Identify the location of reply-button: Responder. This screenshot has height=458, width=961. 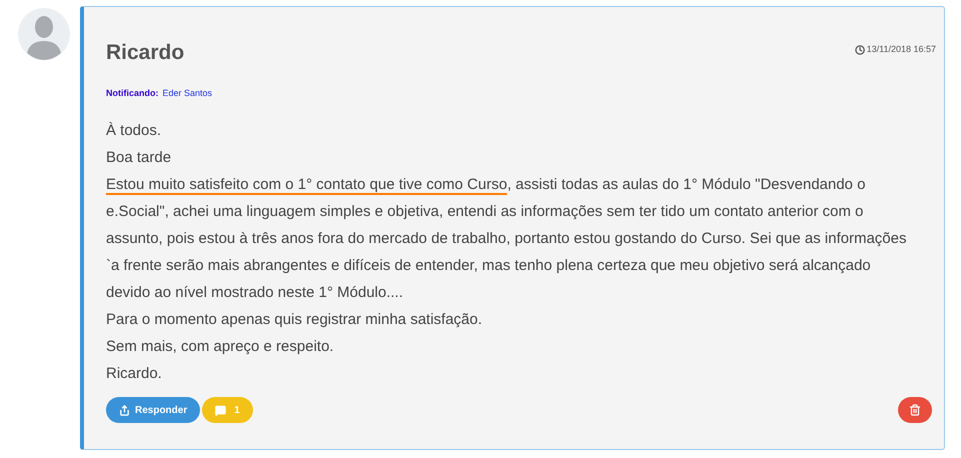
(153, 410).